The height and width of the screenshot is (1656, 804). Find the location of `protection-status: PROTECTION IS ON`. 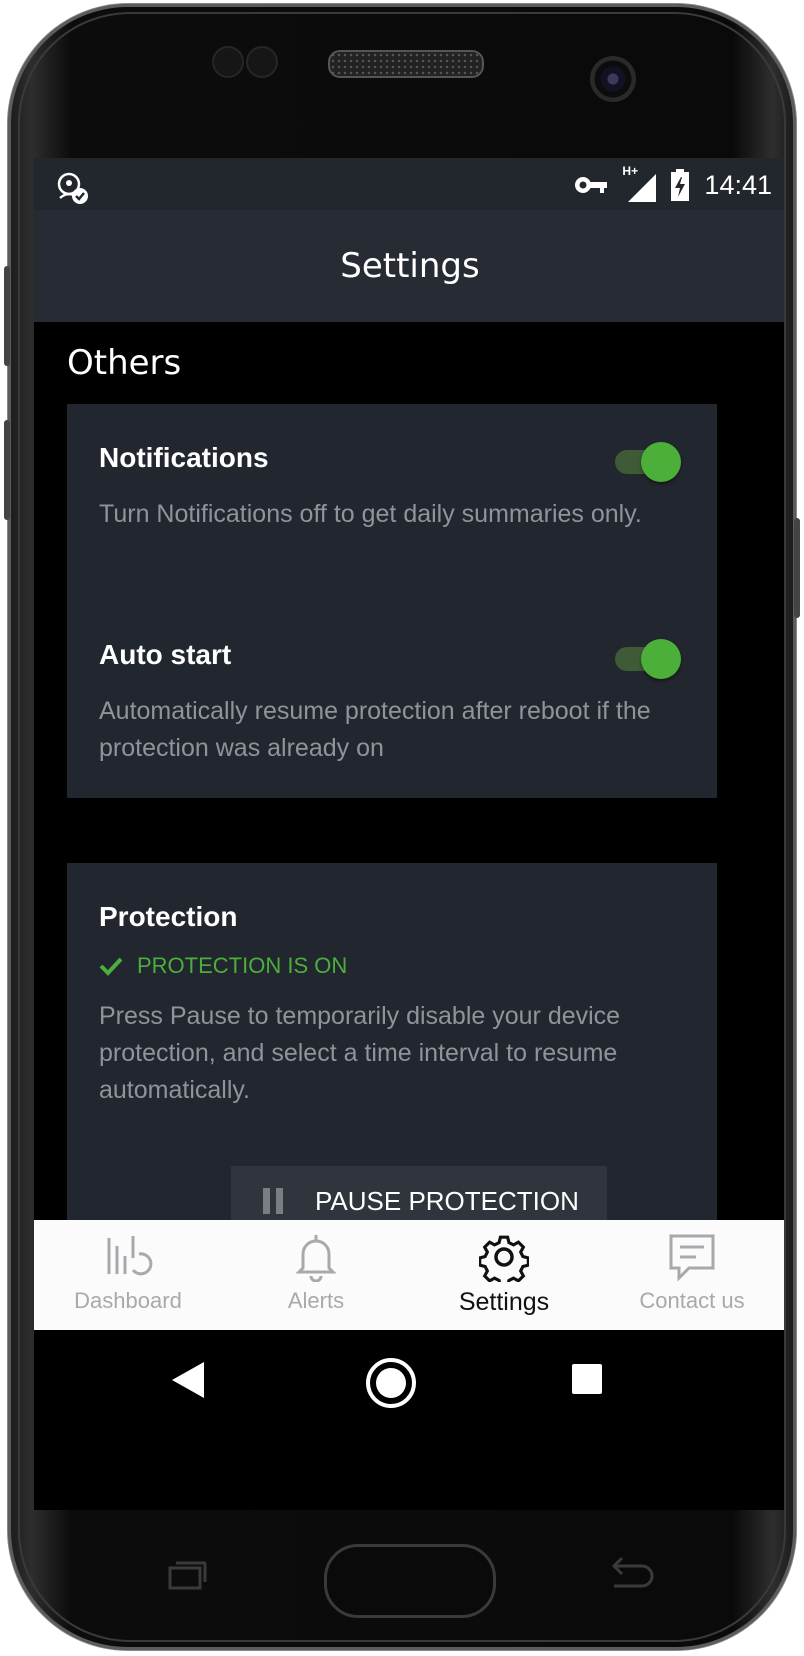

protection-status: PROTECTION IS ON is located at coordinates (223, 966).